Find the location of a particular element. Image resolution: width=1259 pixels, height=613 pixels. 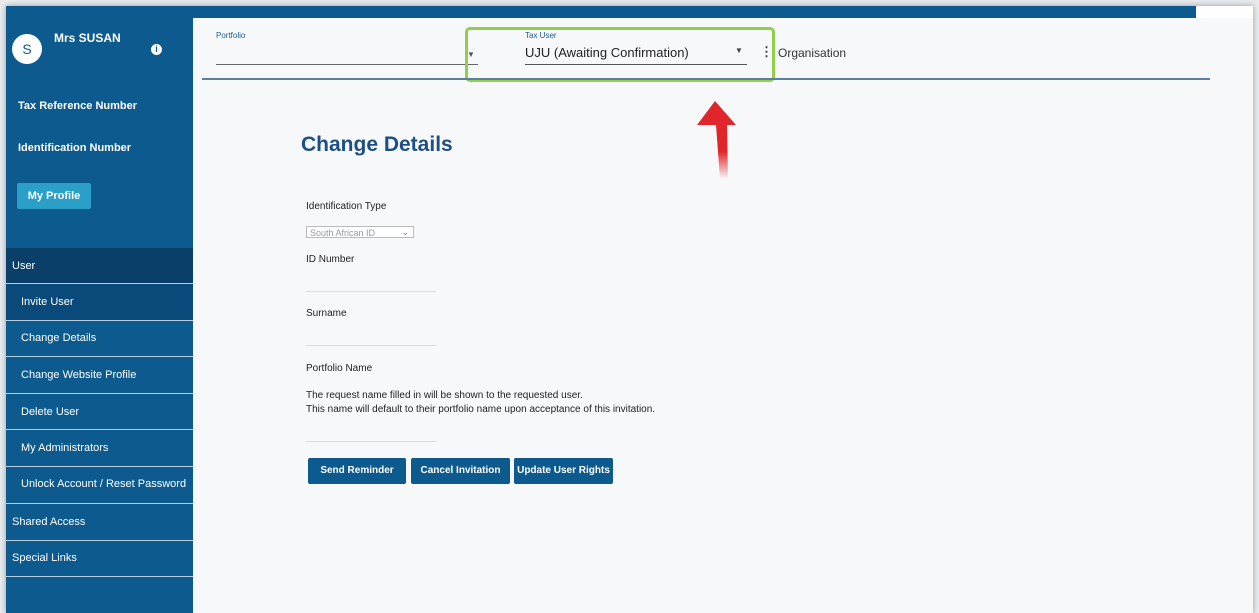

send-reminder-button: Send Reminder is located at coordinates (357, 471).